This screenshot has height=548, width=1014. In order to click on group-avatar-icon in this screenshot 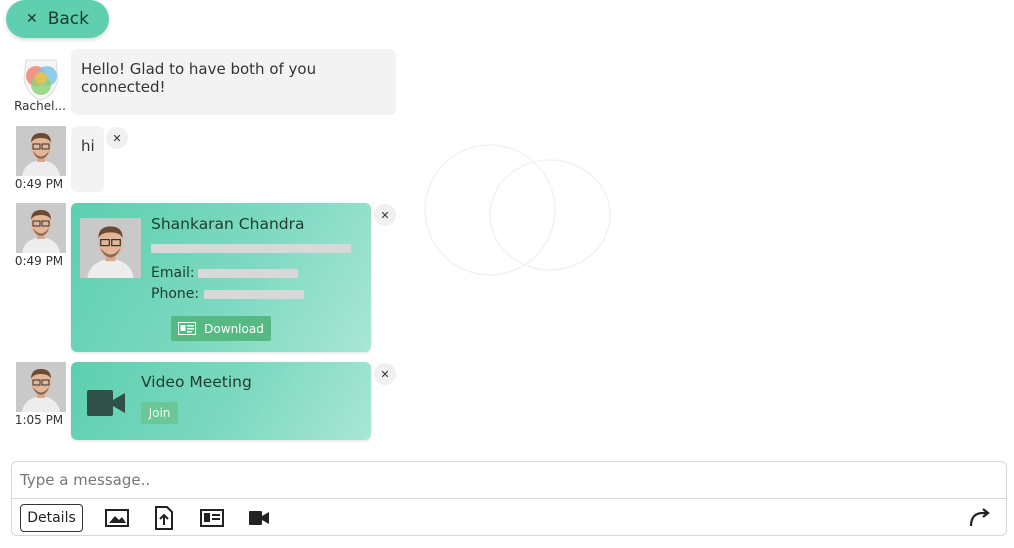, I will do `click(41, 80)`.